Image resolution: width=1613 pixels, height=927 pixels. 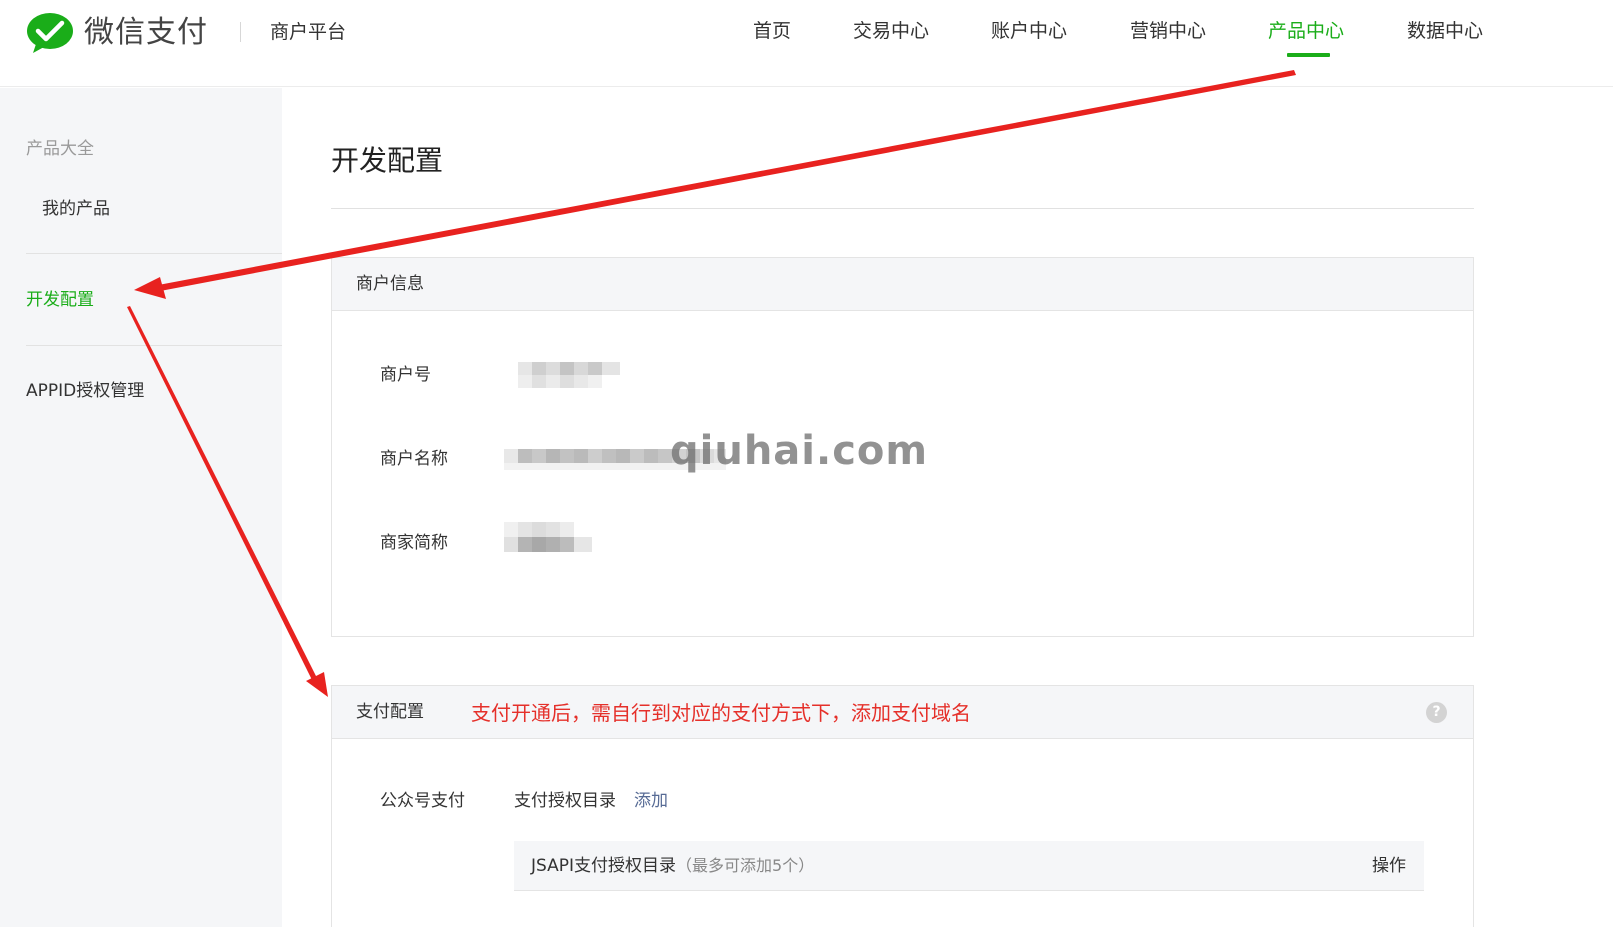 I want to click on payment-config-header: 支付配置 支付开通后，需自行到对应的支付方式下，添加支付域名 ?, so click(x=902, y=712).